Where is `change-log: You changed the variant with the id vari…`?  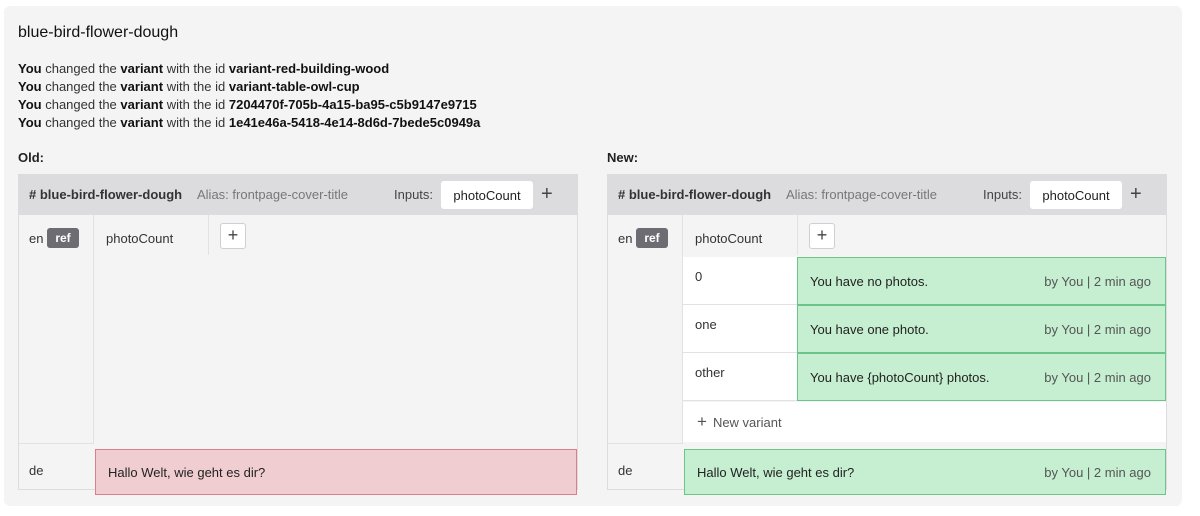
change-log: You changed the variant with the id vari… is located at coordinates (249, 96).